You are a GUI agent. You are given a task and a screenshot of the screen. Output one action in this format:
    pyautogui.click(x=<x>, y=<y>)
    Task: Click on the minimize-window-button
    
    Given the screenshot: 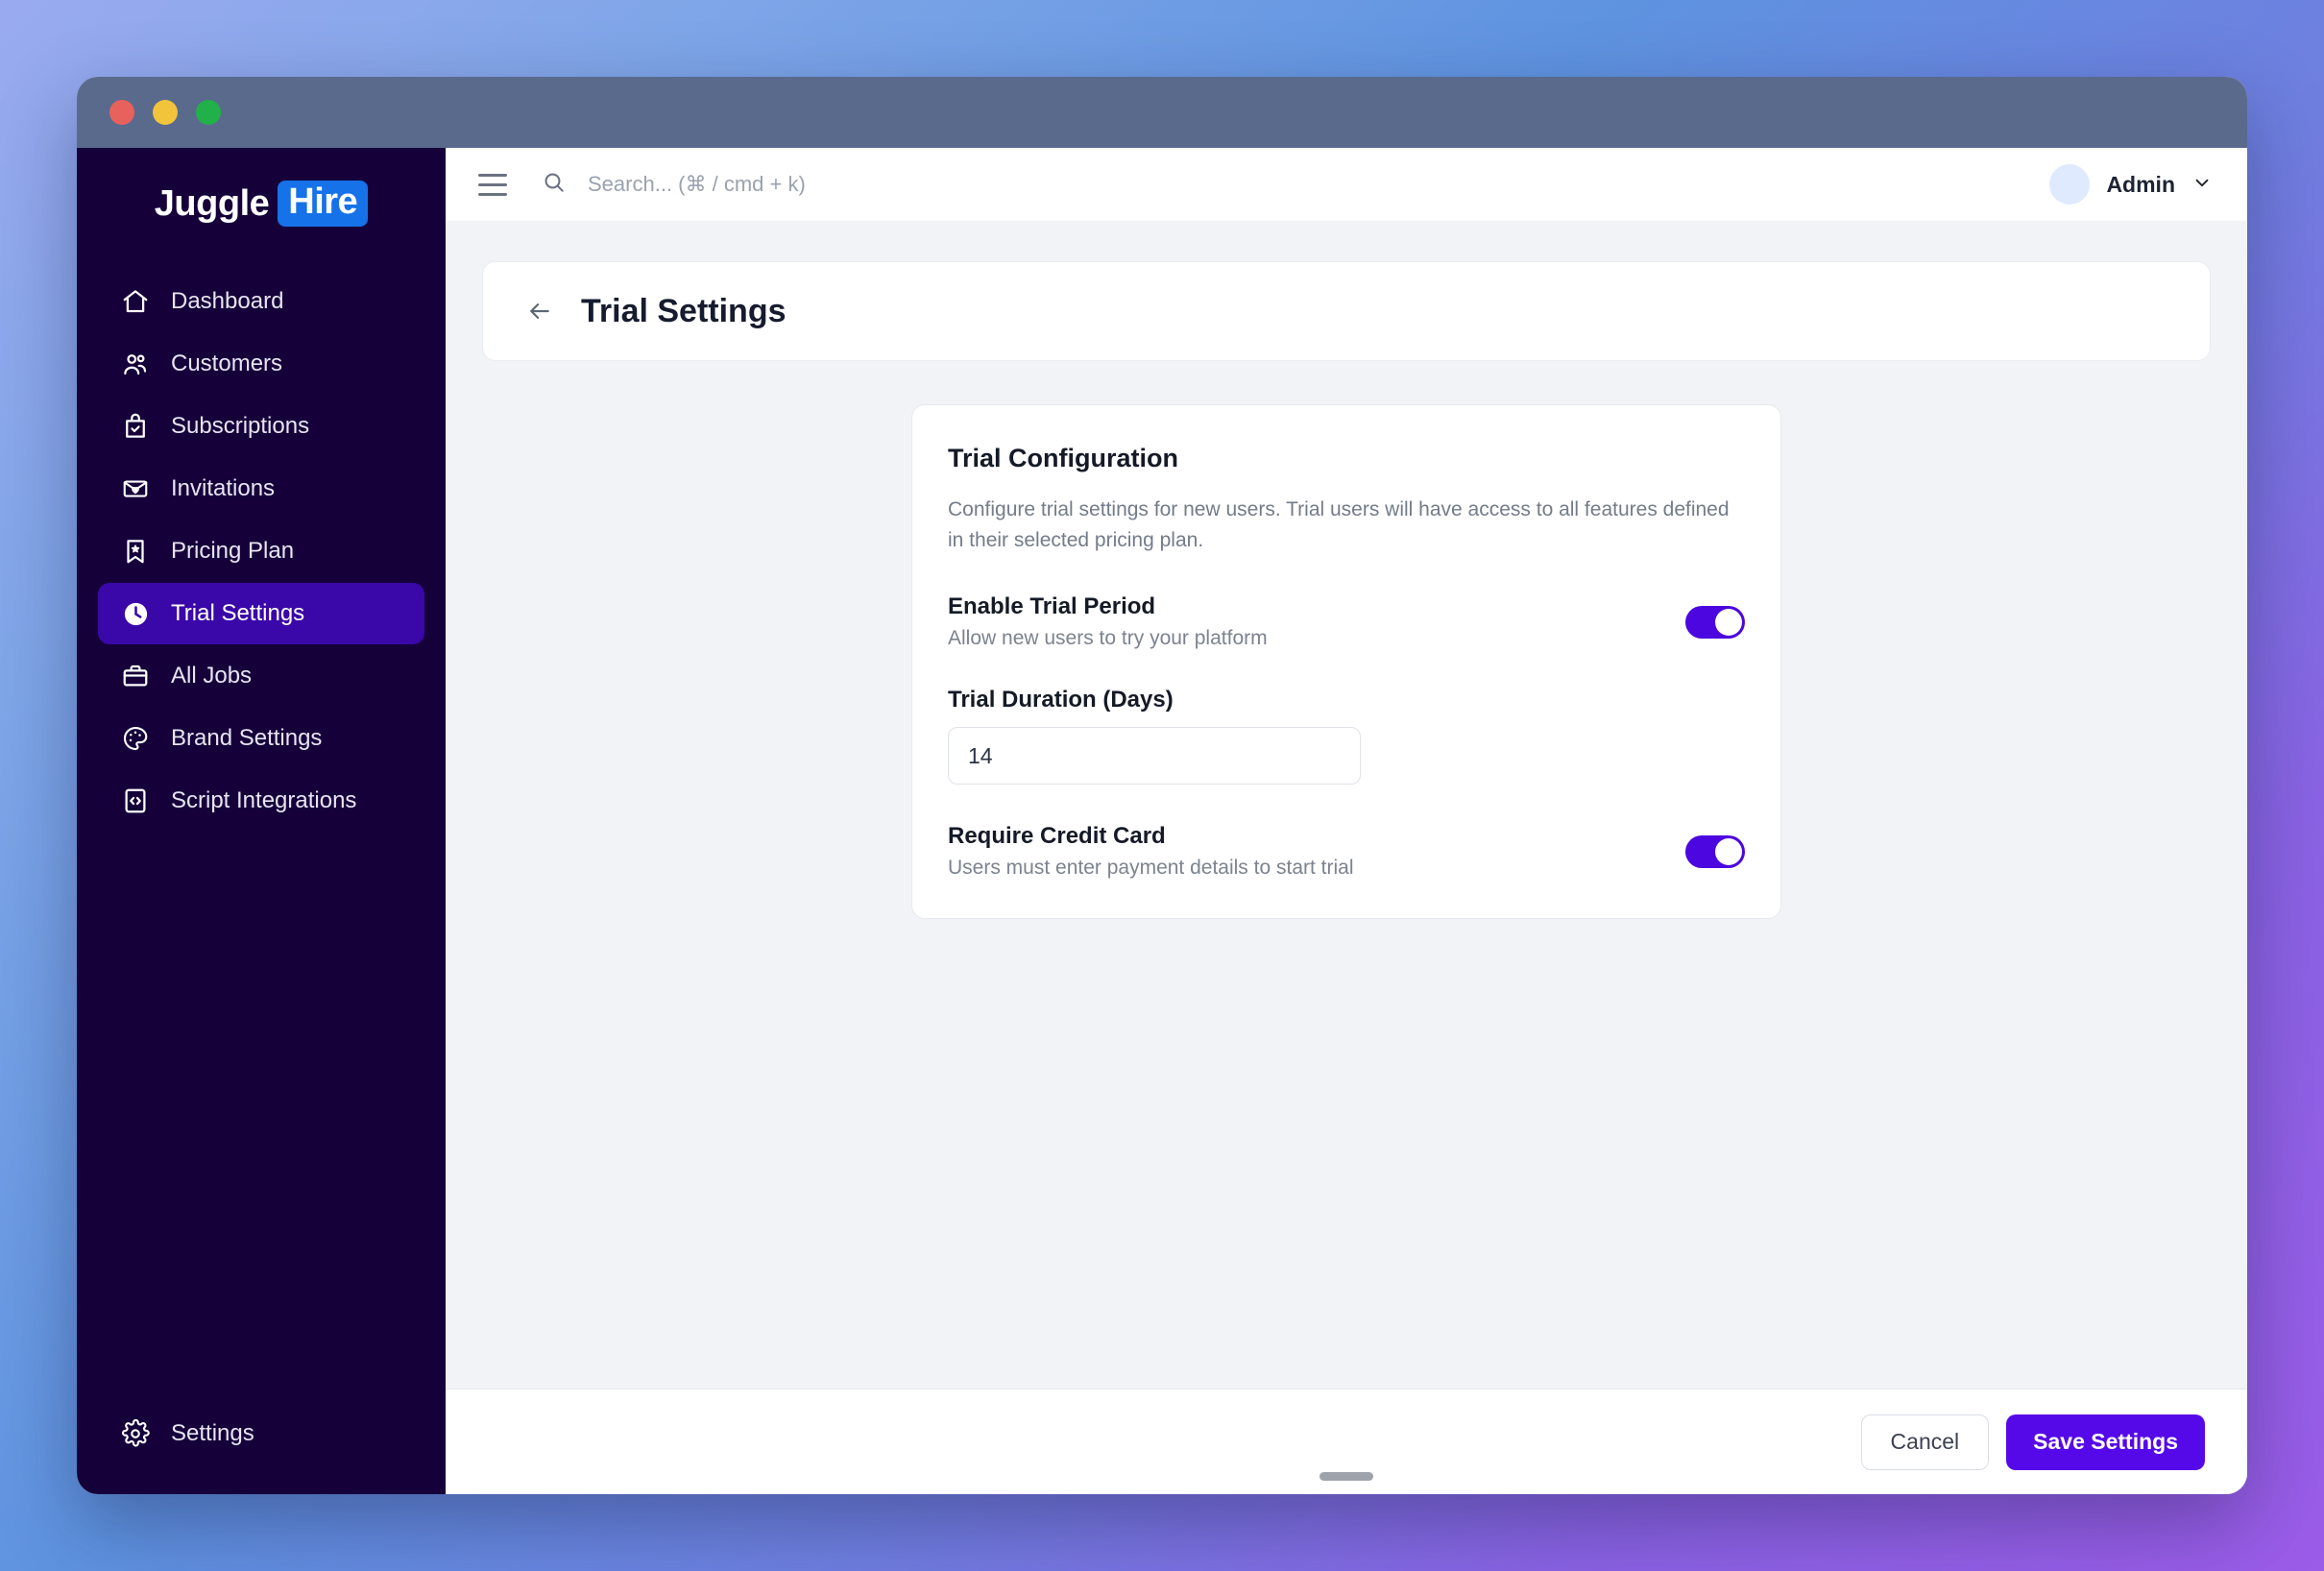 What is the action you would take?
    pyautogui.click(x=166, y=112)
    